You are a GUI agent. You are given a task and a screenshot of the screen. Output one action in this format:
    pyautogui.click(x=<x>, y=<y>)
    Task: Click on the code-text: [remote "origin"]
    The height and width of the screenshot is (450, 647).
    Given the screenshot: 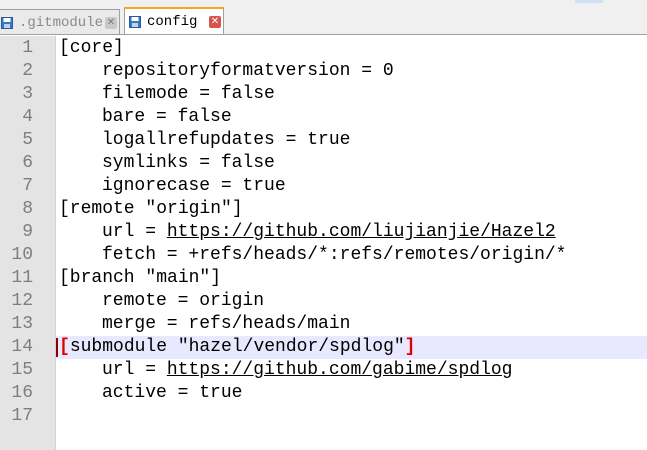 What is the action you would take?
    pyautogui.click(x=151, y=209)
    